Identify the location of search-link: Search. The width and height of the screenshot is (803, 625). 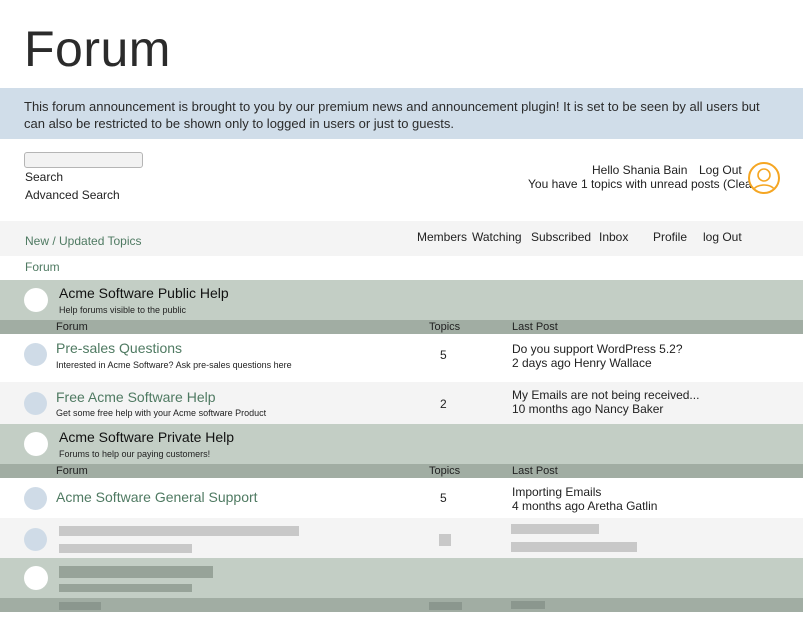
(44, 177).